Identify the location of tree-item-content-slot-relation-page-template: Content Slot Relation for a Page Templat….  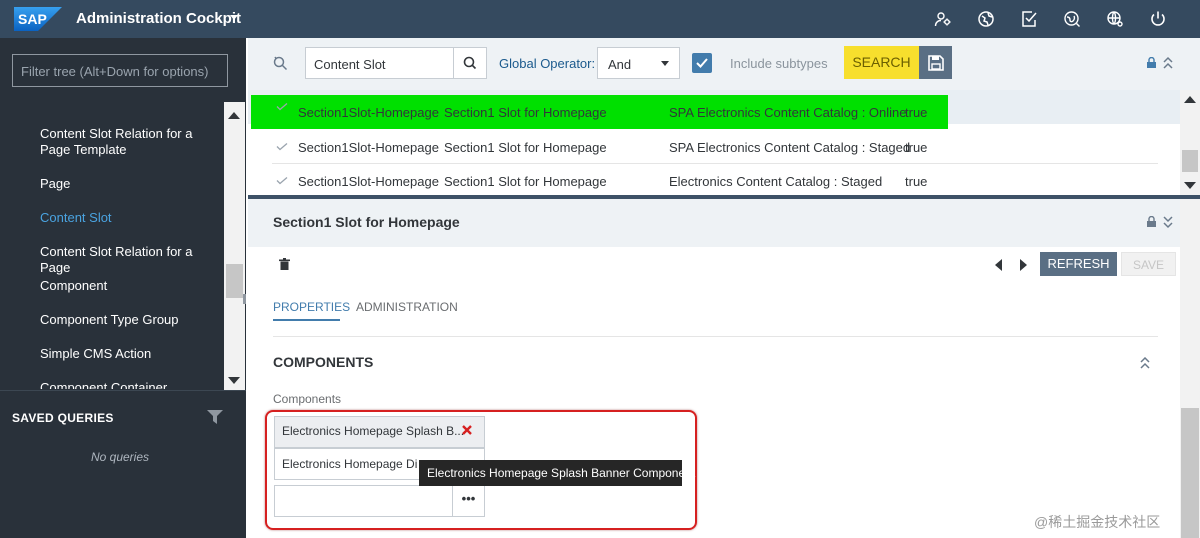
(130, 142).